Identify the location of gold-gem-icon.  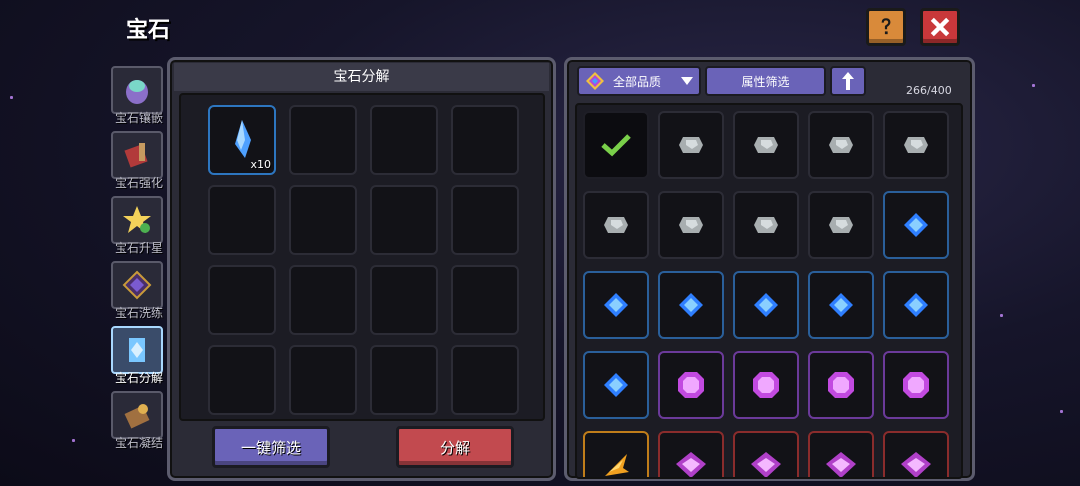
(617, 465).